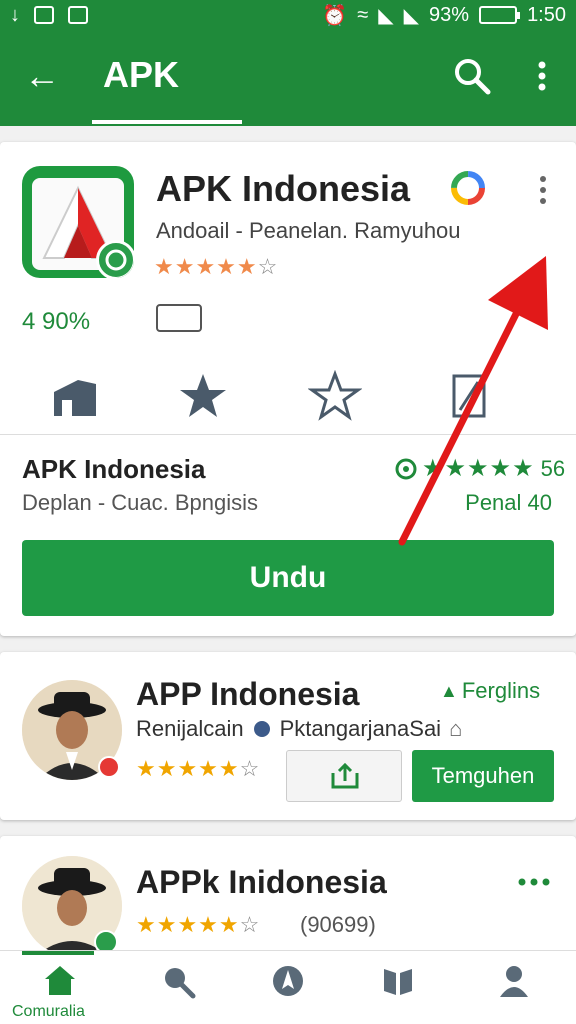  Describe the element at coordinates (534, 882) in the screenshot. I see `more-horiz-icon` at that location.